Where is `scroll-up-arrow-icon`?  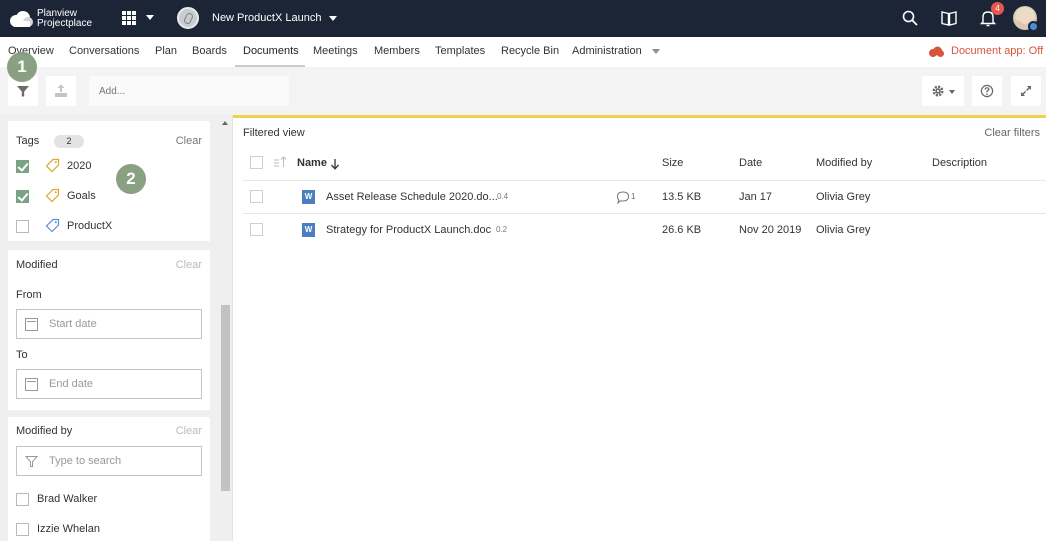 scroll-up-arrow-icon is located at coordinates (225, 123).